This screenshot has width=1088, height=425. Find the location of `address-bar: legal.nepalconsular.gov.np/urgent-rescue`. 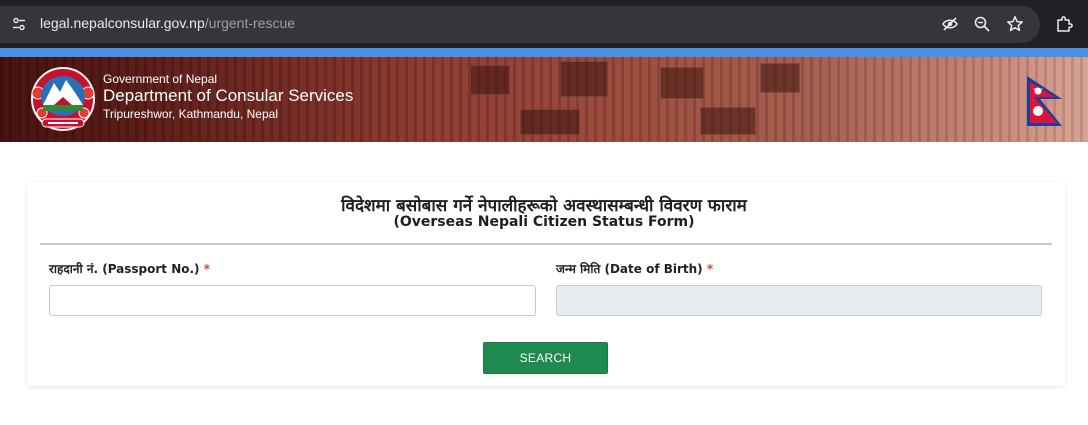

address-bar: legal.nepalconsular.gov.np/urgent-rescue is located at coordinates (520, 24).